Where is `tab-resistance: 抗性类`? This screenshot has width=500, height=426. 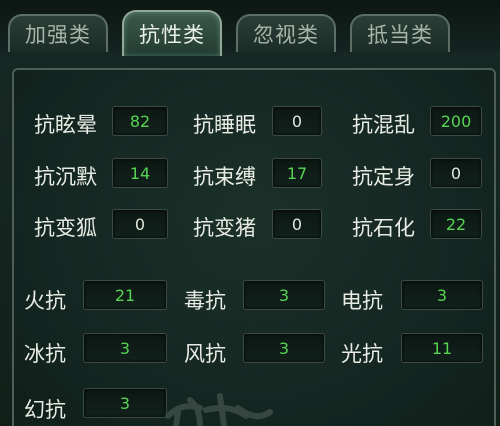 tab-resistance: 抗性类 is located at coordinates (172, 33).